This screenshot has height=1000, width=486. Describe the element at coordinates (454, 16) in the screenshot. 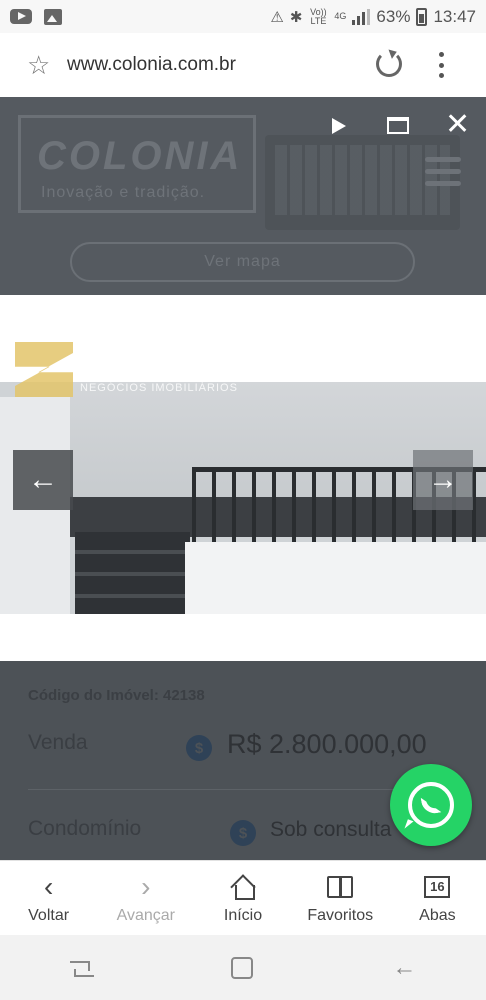

I see `clock: 13:47` at that location.